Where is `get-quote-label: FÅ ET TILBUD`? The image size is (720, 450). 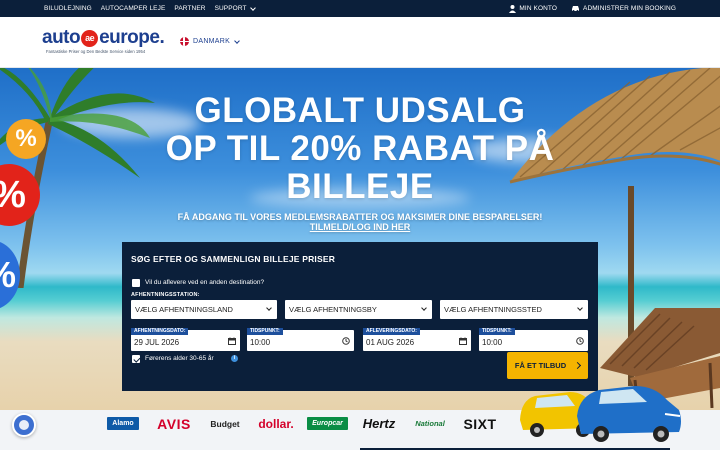 get-quote-label: FÅ ET TILBUD is located at coordinates (540, 365).